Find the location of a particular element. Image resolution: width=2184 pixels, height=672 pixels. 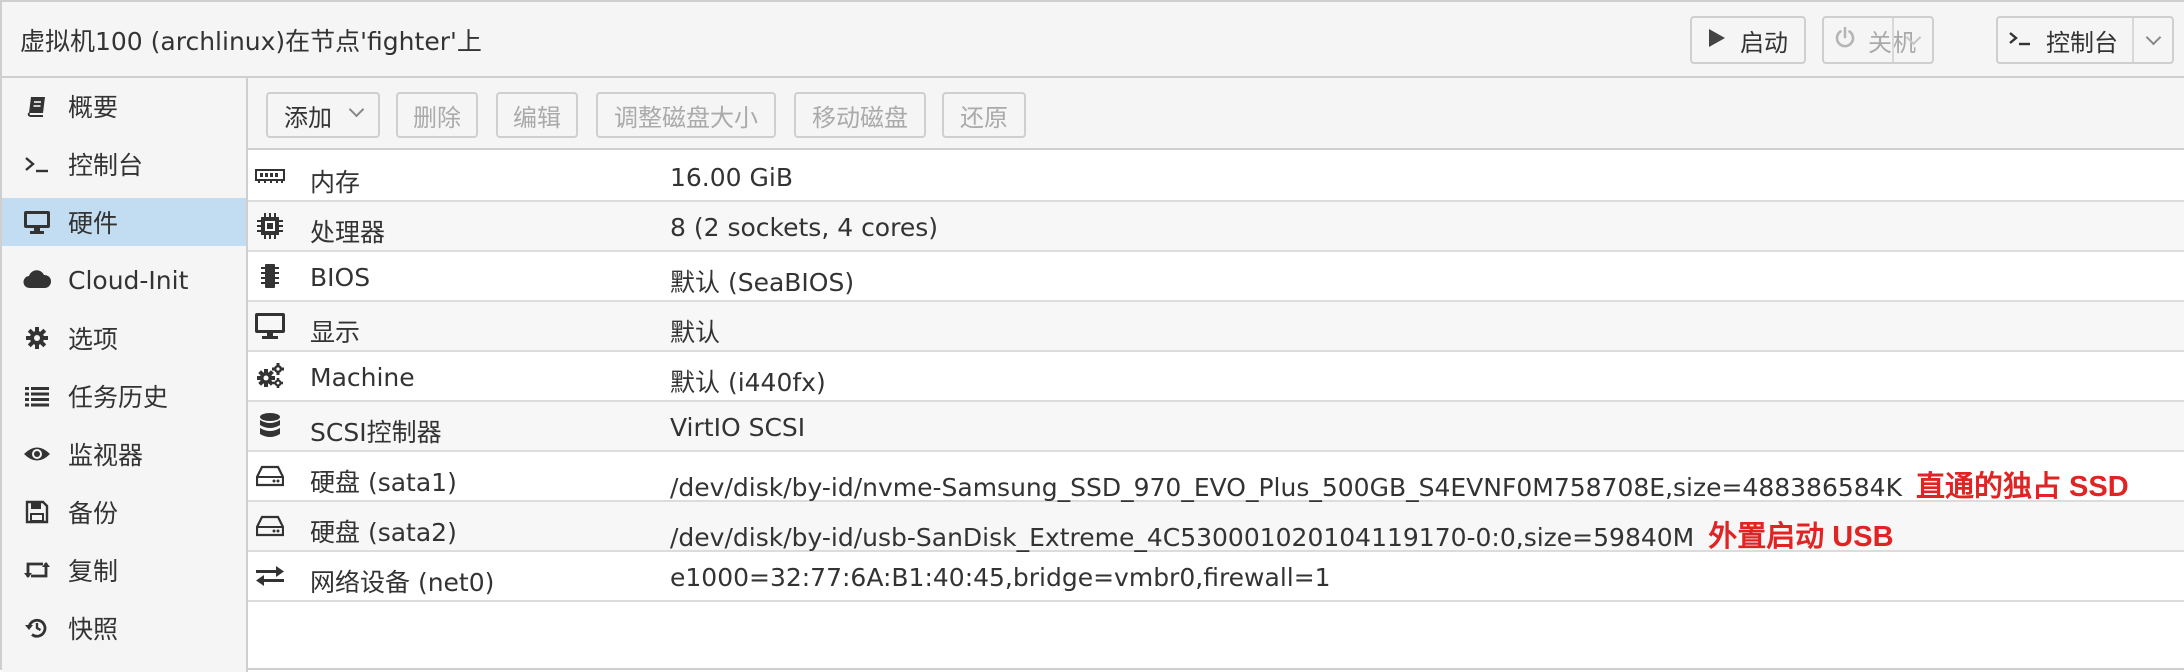

console-menu-toggle is located at coordinates (2152, 40).